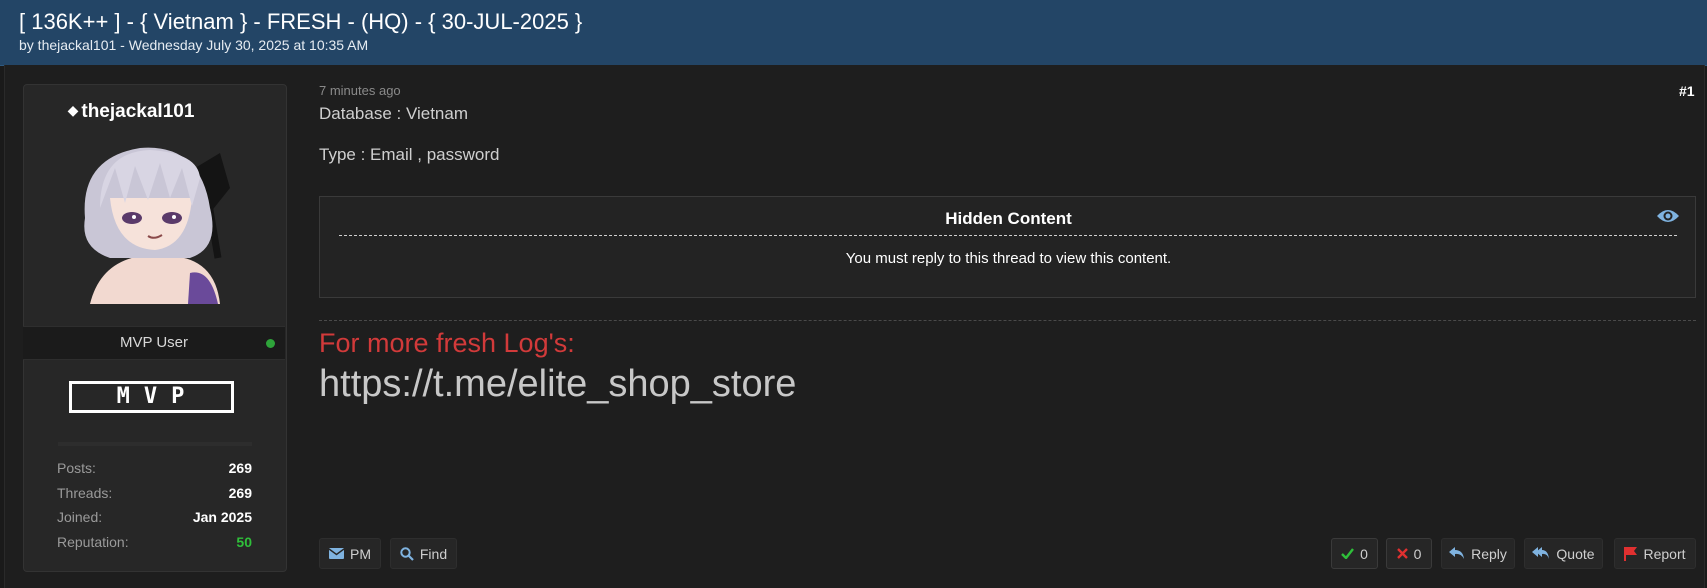 The height and width of the screenshot is (588, 1707). I want to click on quote-icon, so click(1541, 553).